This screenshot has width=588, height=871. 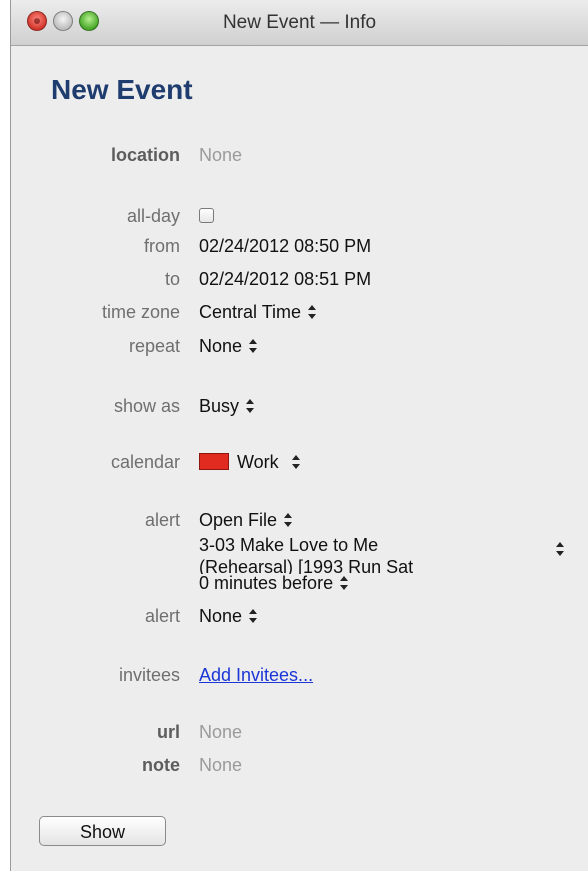 I want to click on location-label: location, so click(x=145, y=155).